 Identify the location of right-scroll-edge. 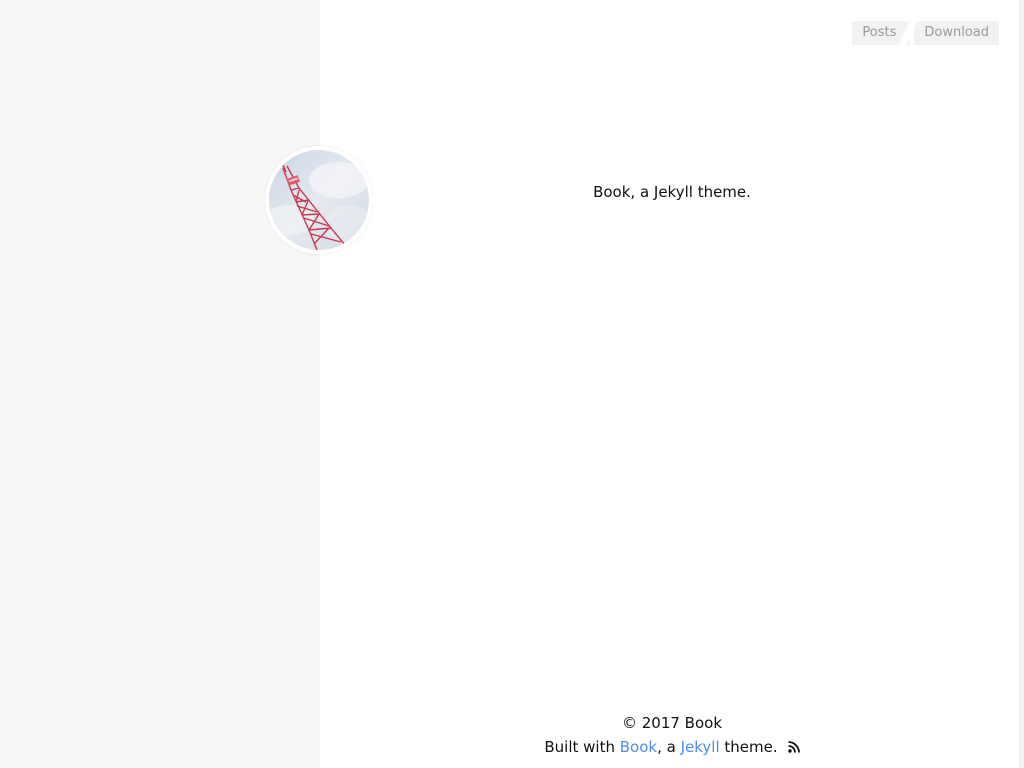
(1021, 384).